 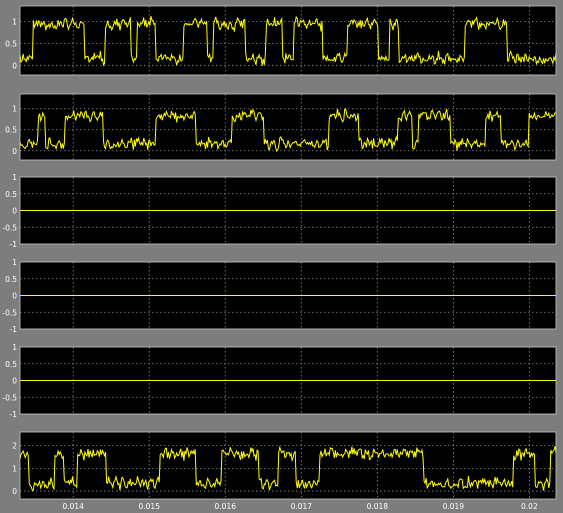 What do you see at coordinates (378, 506) in the screenshot?
I see `x-tick-label: 0.018` at bounding box center [378, 506].